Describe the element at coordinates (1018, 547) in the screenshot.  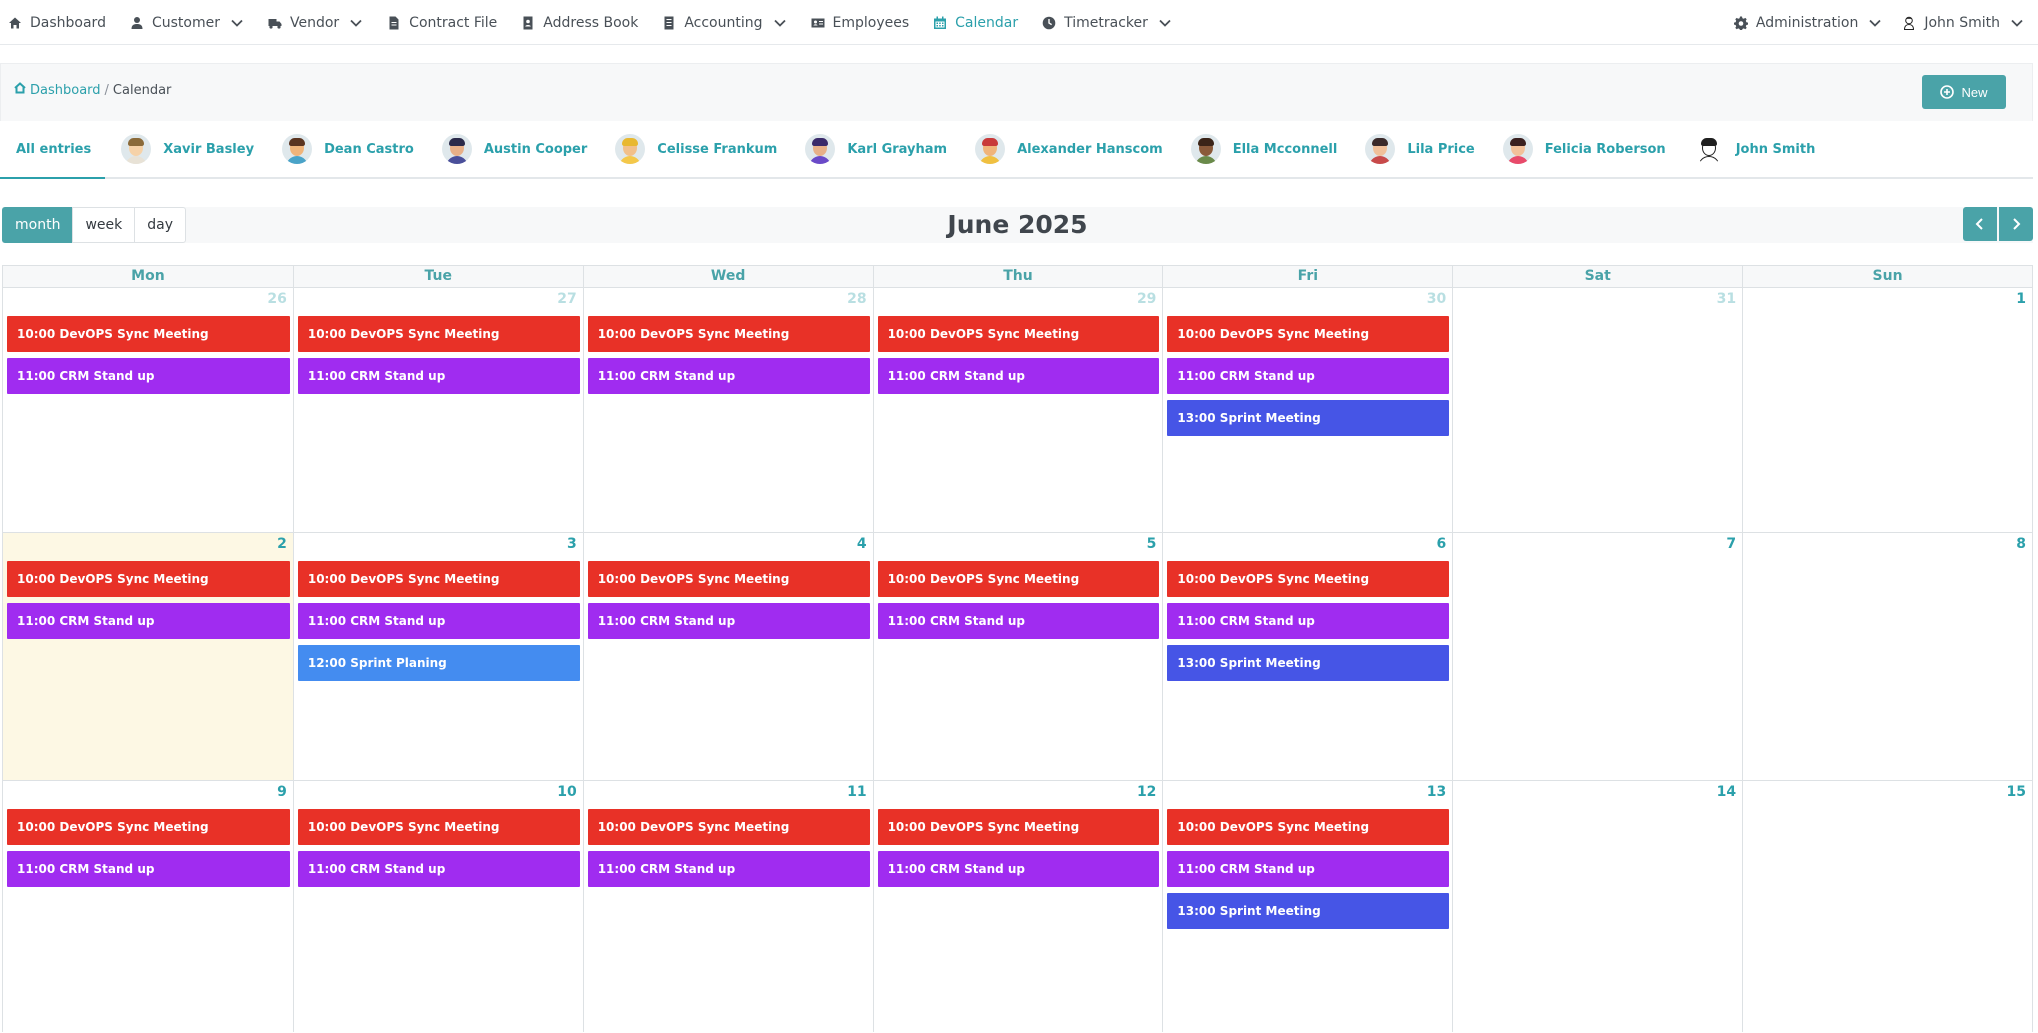
I see `day-number: 5` at that location.